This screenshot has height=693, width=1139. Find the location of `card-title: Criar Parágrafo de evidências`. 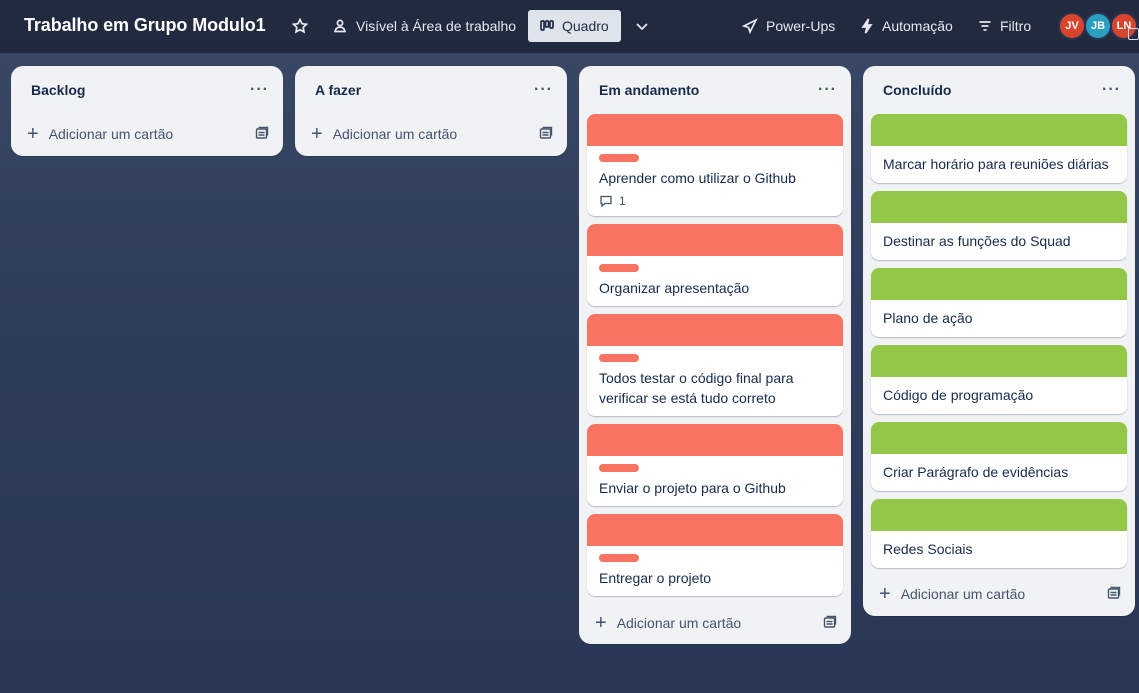

card-title: Criar Parágrafo de evidências is located at coordinates (976, 472).